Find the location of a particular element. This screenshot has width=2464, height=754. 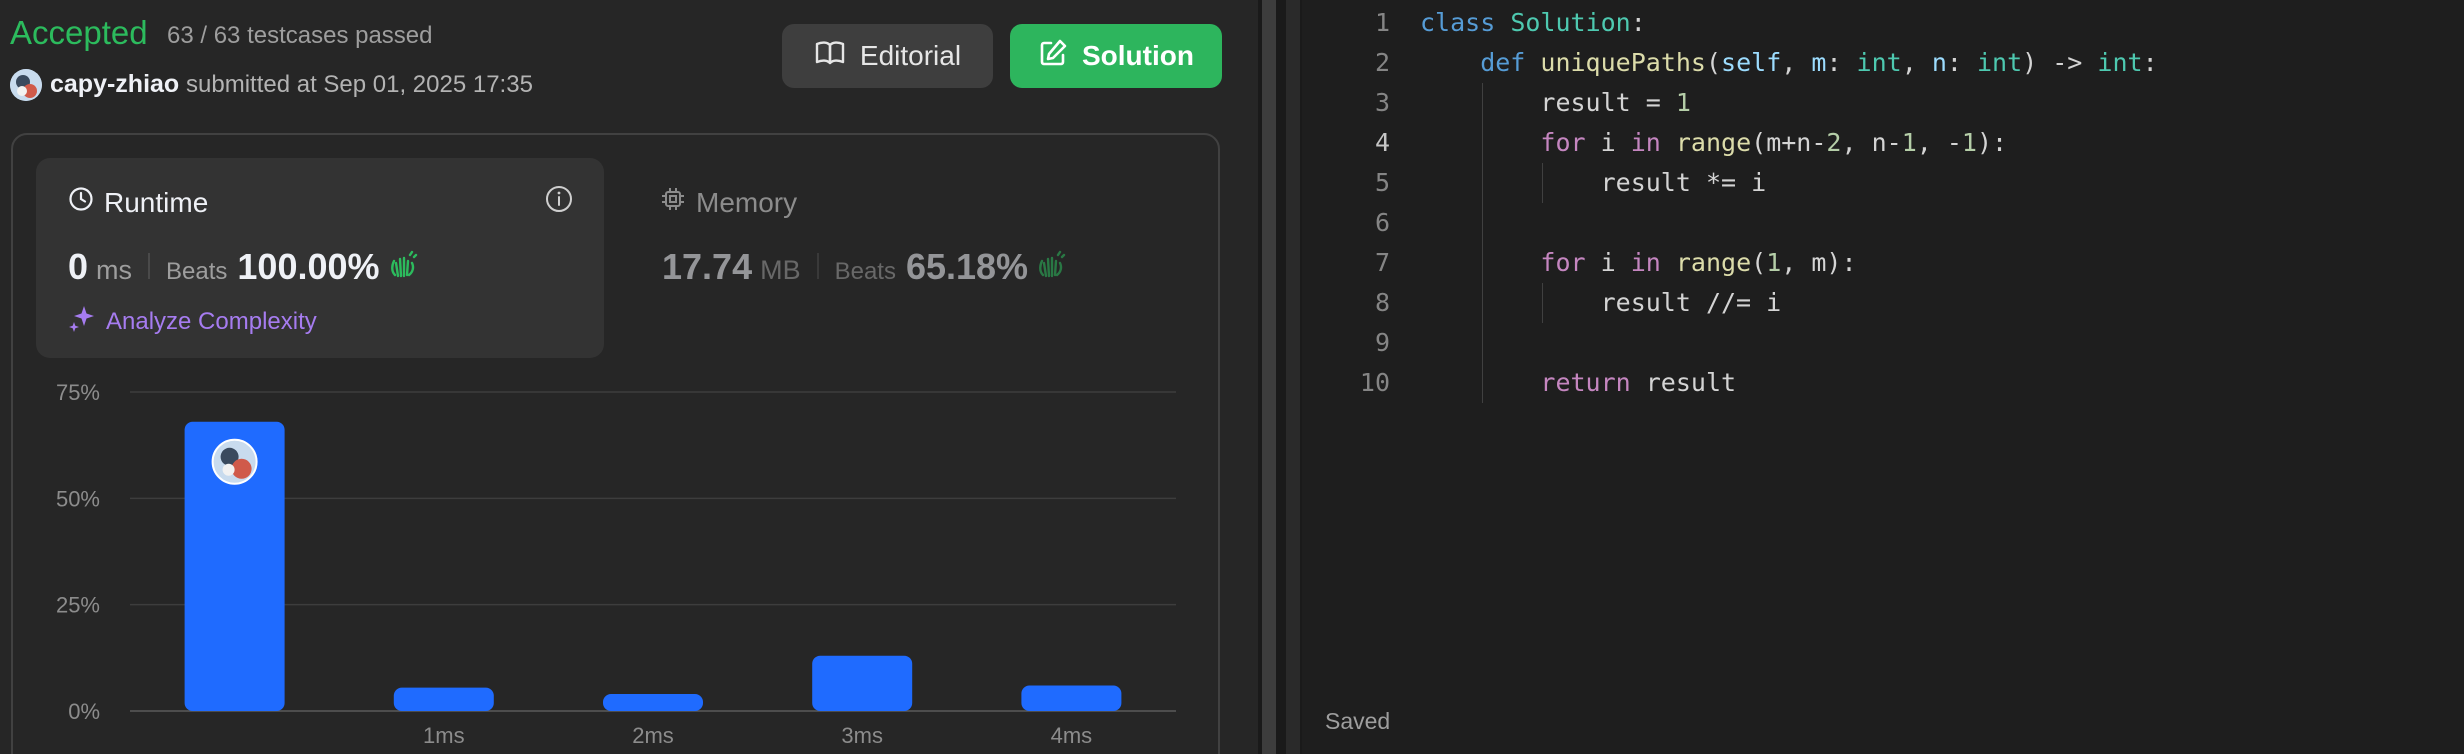

line-number: 2 is located at coordinates (1382, 62).